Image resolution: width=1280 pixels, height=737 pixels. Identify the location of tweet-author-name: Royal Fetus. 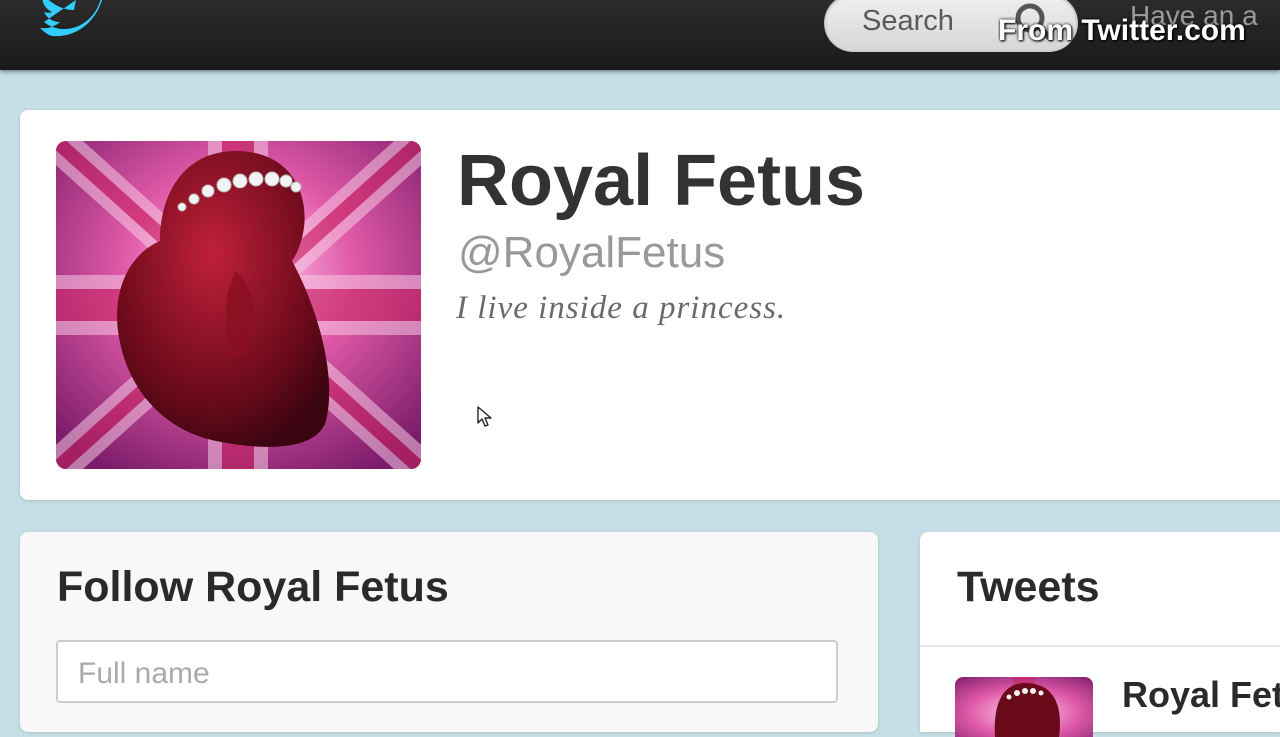
(1201, 695).